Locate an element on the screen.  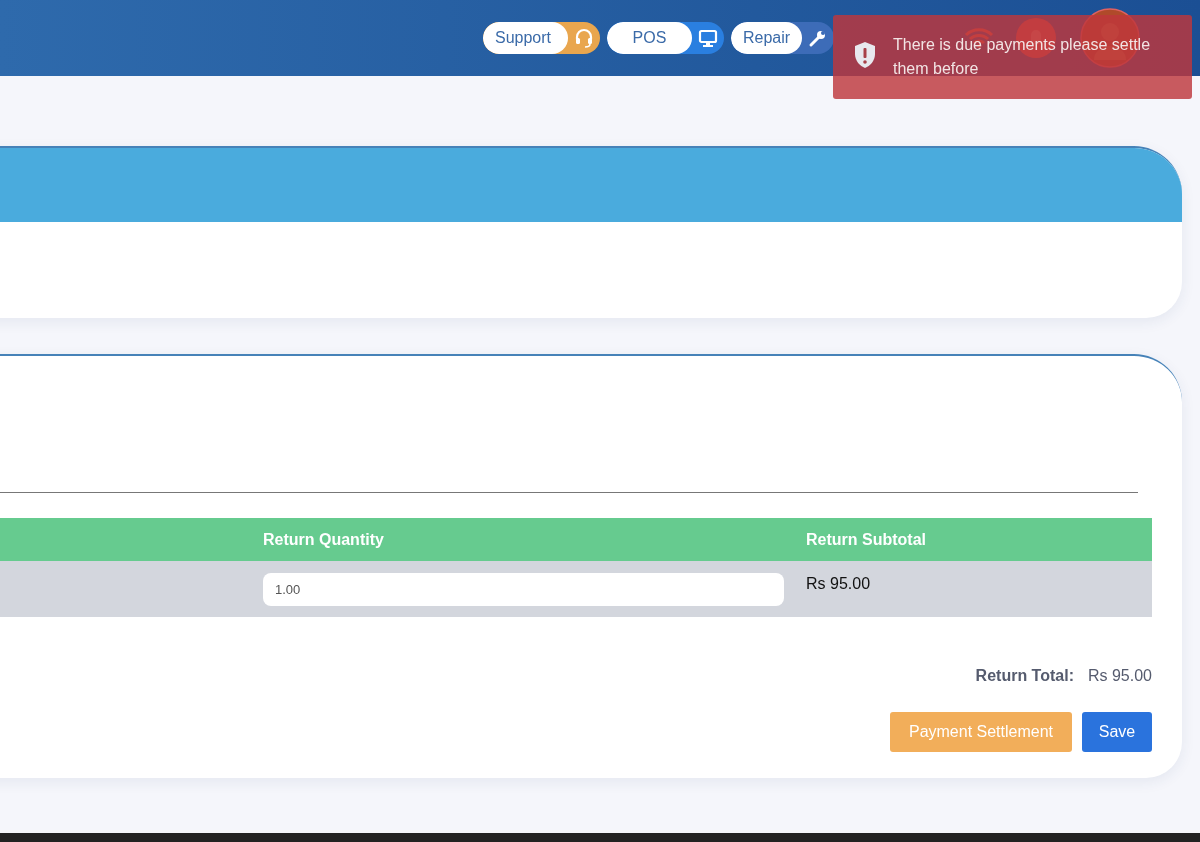
quantity-field: 1.00 is located at coordinates (523, 589).